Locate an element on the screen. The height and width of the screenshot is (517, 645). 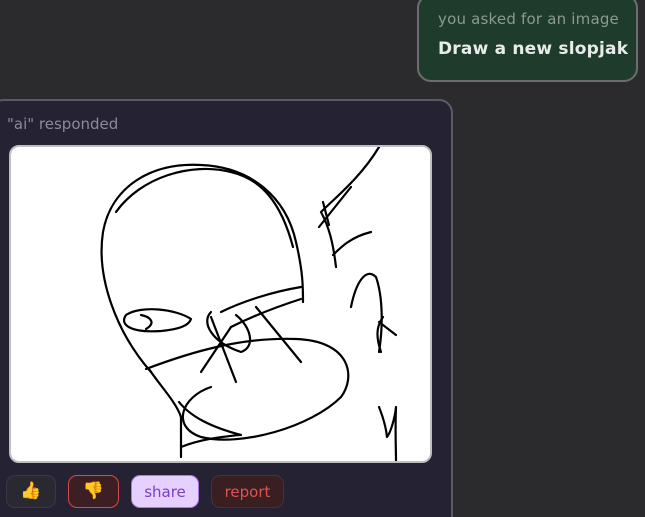
sketch-head-top is located at coordinates (204, 208).